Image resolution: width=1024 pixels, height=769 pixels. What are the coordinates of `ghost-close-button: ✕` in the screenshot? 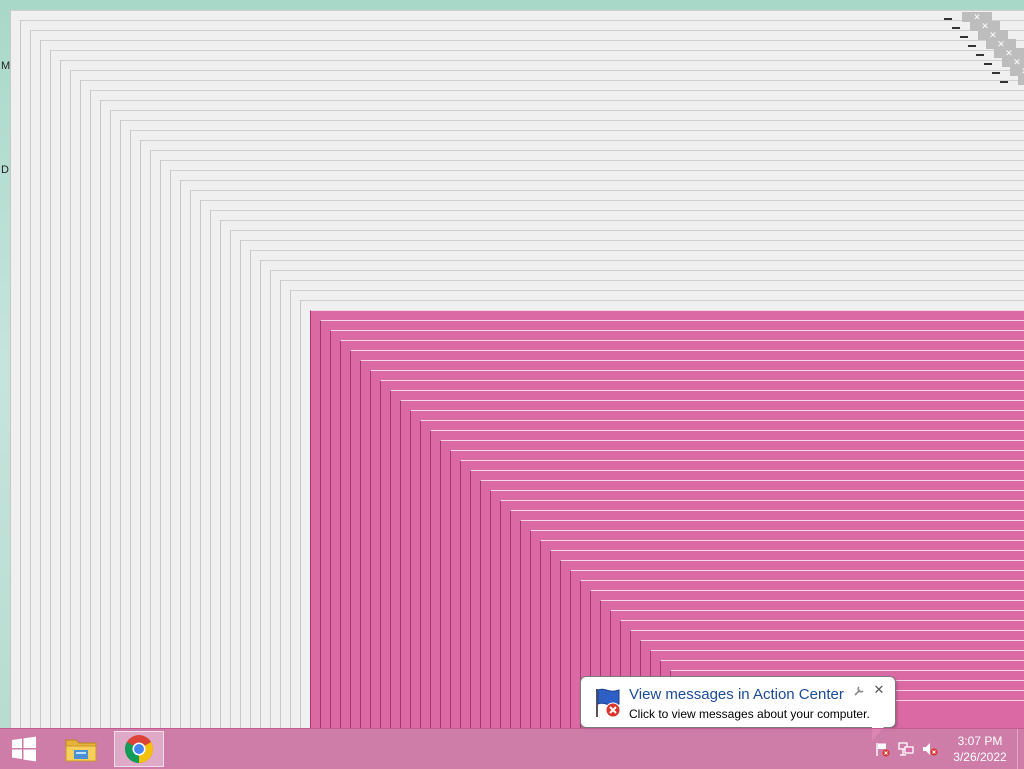 It's located at (1021, 80).